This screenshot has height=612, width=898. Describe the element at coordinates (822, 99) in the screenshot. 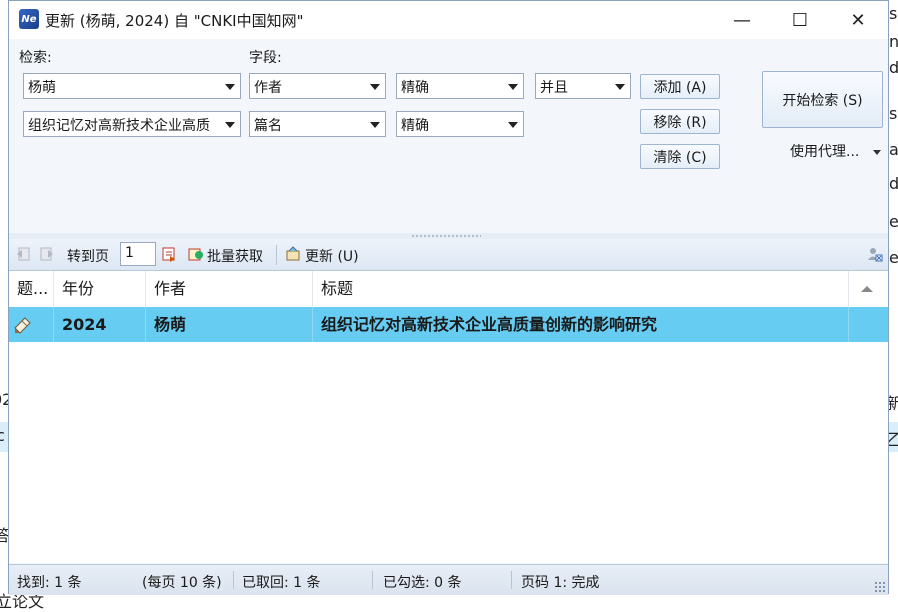

I see `start-search-button: 开始检索 (S)` at that location.